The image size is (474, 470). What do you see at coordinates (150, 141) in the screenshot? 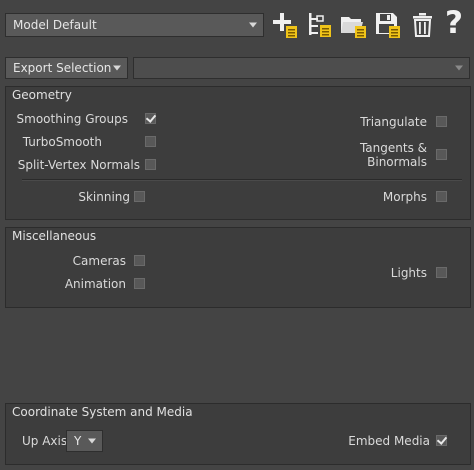
I see `turbosmooth-checkbox` at bounding box center [150, 141].